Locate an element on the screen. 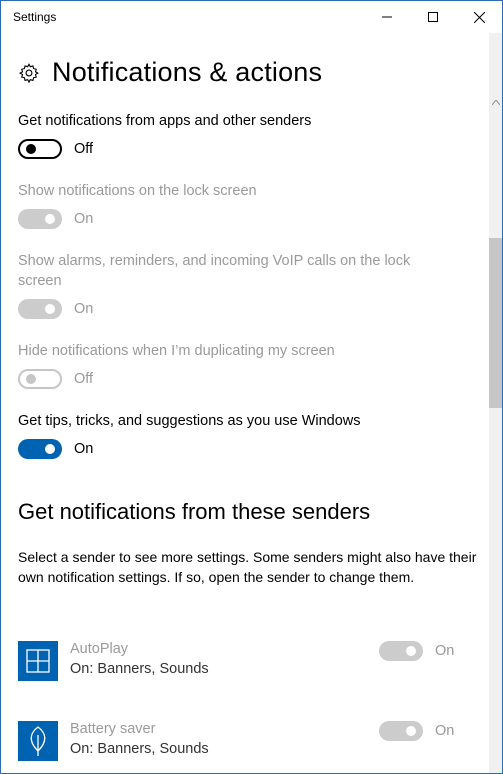 Image resolution: width=503 pixels, height=774 pixels. toggle-tips: On is located at coordinates (55, 449).